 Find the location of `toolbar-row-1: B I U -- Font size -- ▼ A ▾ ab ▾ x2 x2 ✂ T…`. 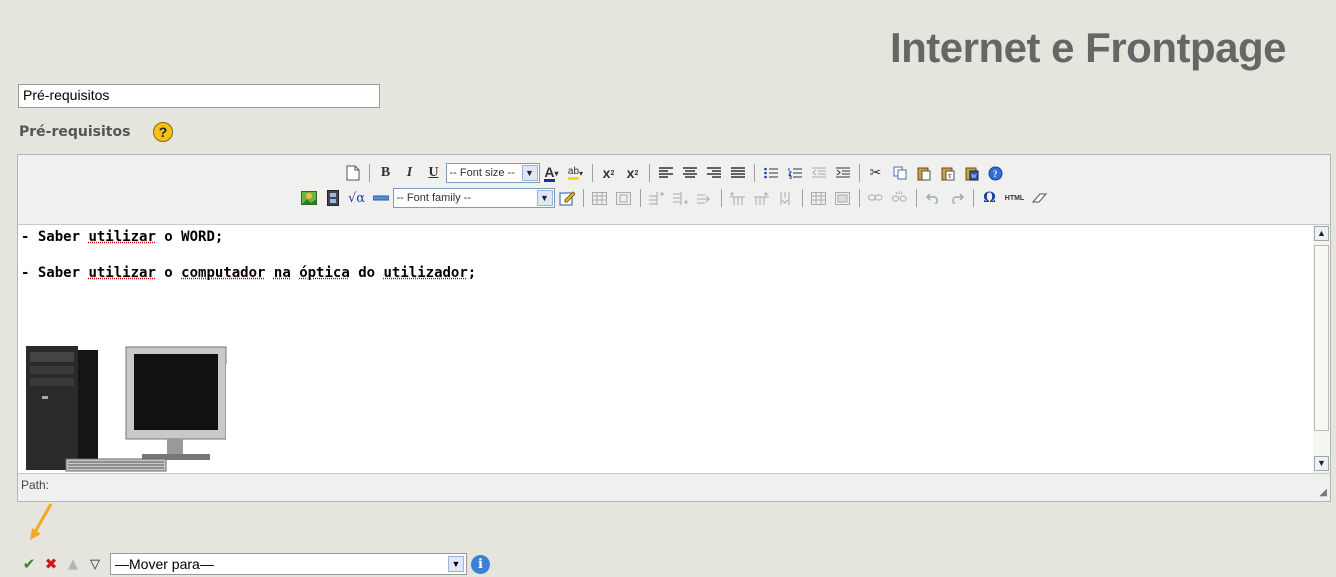

toolbar-row-1: B I U -- Font size -- ▼ A ▾ ab ▾ x2 x2 ✂ T… is located at coordinates (674, 173).